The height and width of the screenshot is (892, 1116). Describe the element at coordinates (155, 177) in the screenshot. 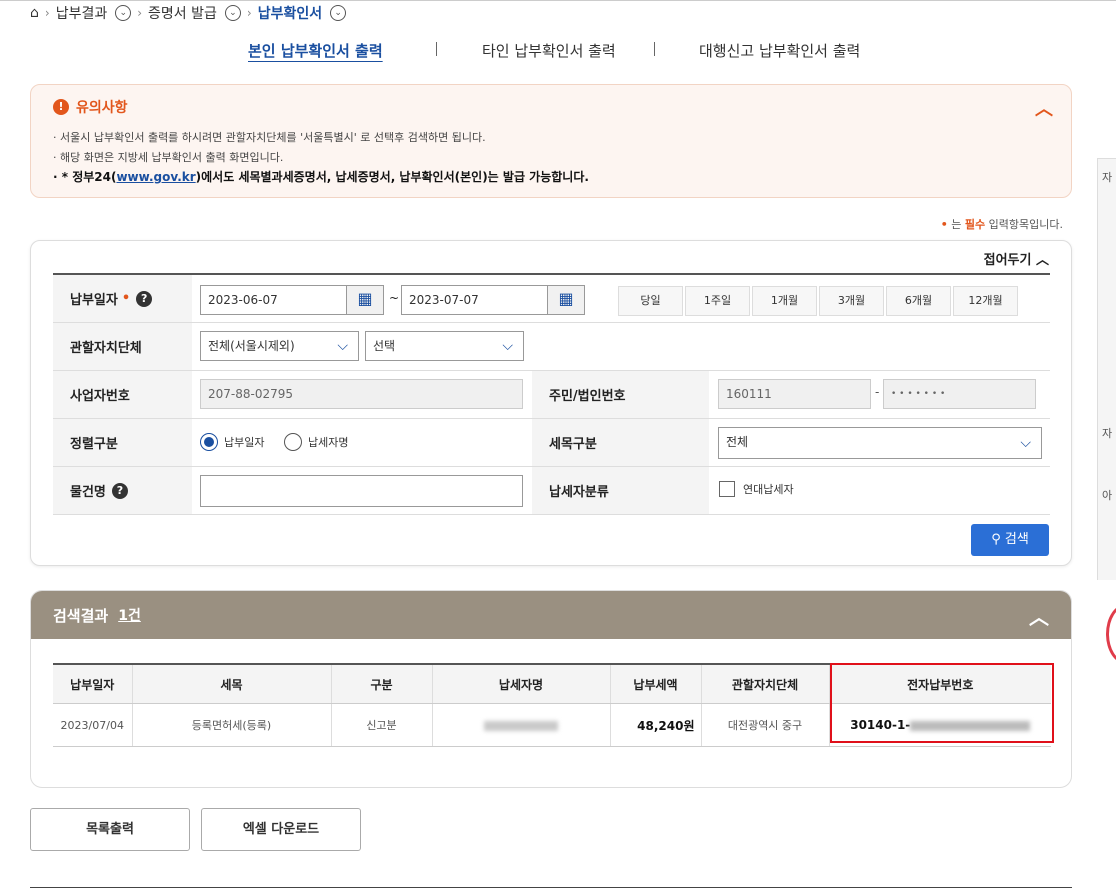

I see `gov24-link: www.gov.kr` at that location.